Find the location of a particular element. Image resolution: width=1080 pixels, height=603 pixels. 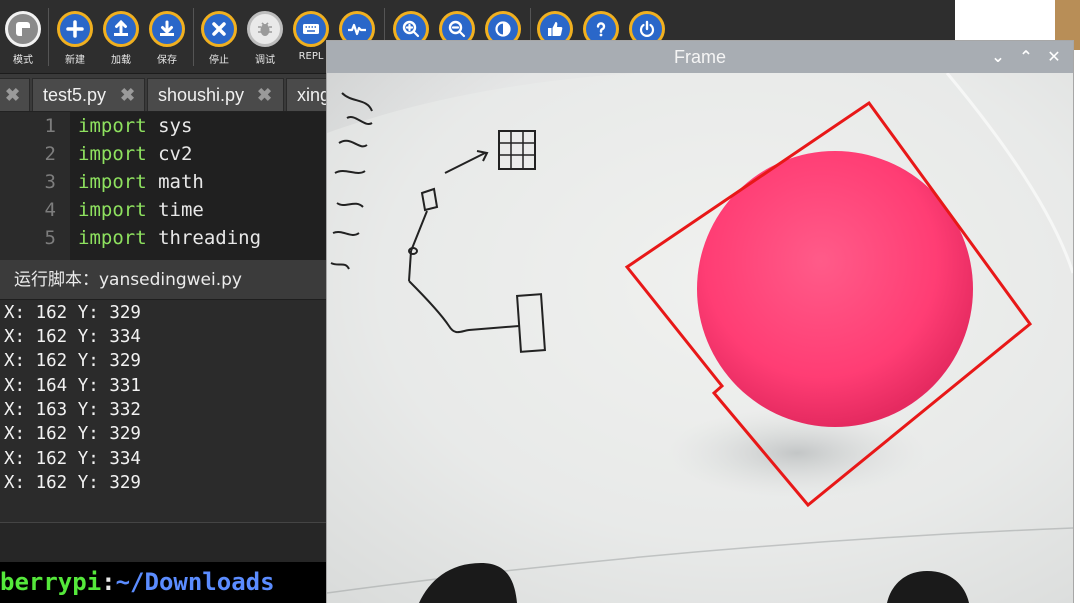

module-name: sys is located at coordinates (175, 126).